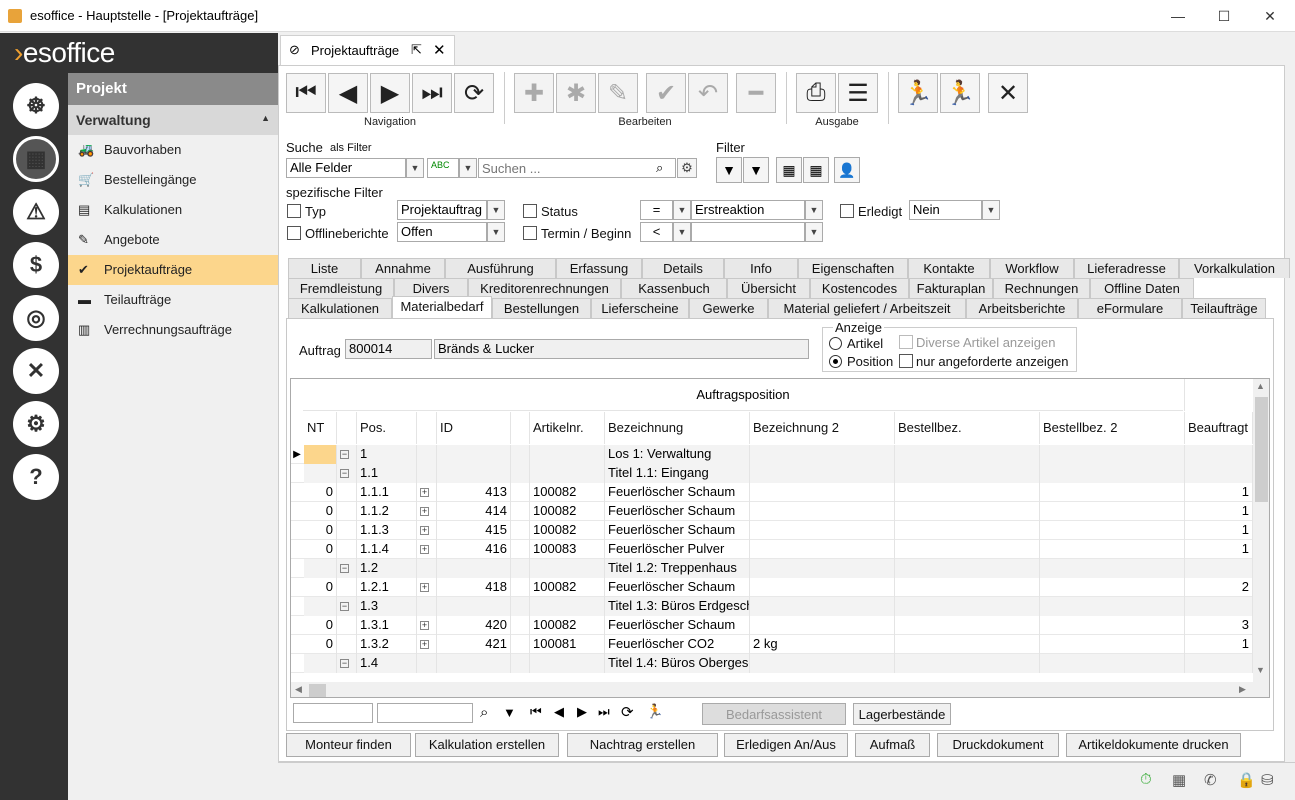 The image size is (1295, 800). What do you see at coordinates (484, 712) in the screenshot?
I see `search-icon: ⌕` at bounding box center [484, 712].